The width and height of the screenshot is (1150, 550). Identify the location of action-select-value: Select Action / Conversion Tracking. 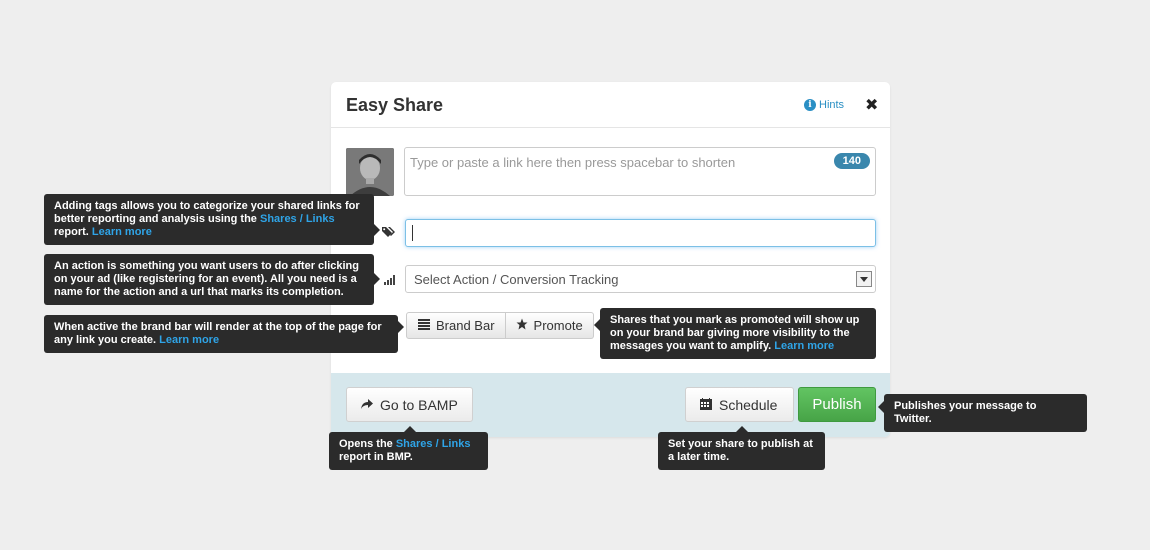
(516, 279).